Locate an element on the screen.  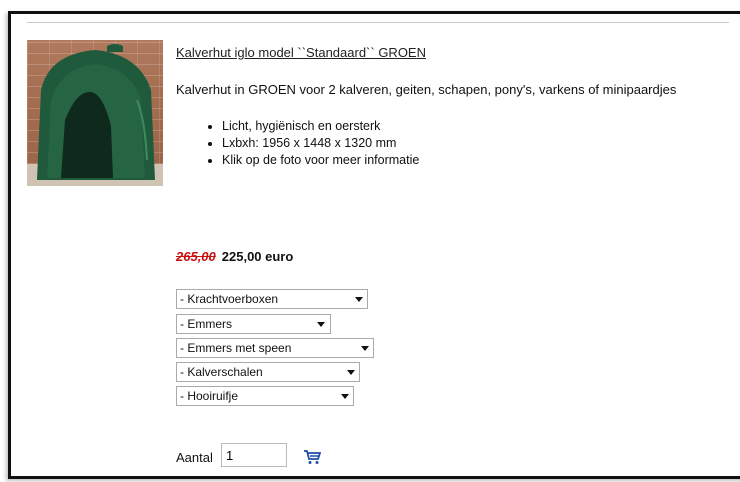
quantity-input is located at coordinates (254, 455).